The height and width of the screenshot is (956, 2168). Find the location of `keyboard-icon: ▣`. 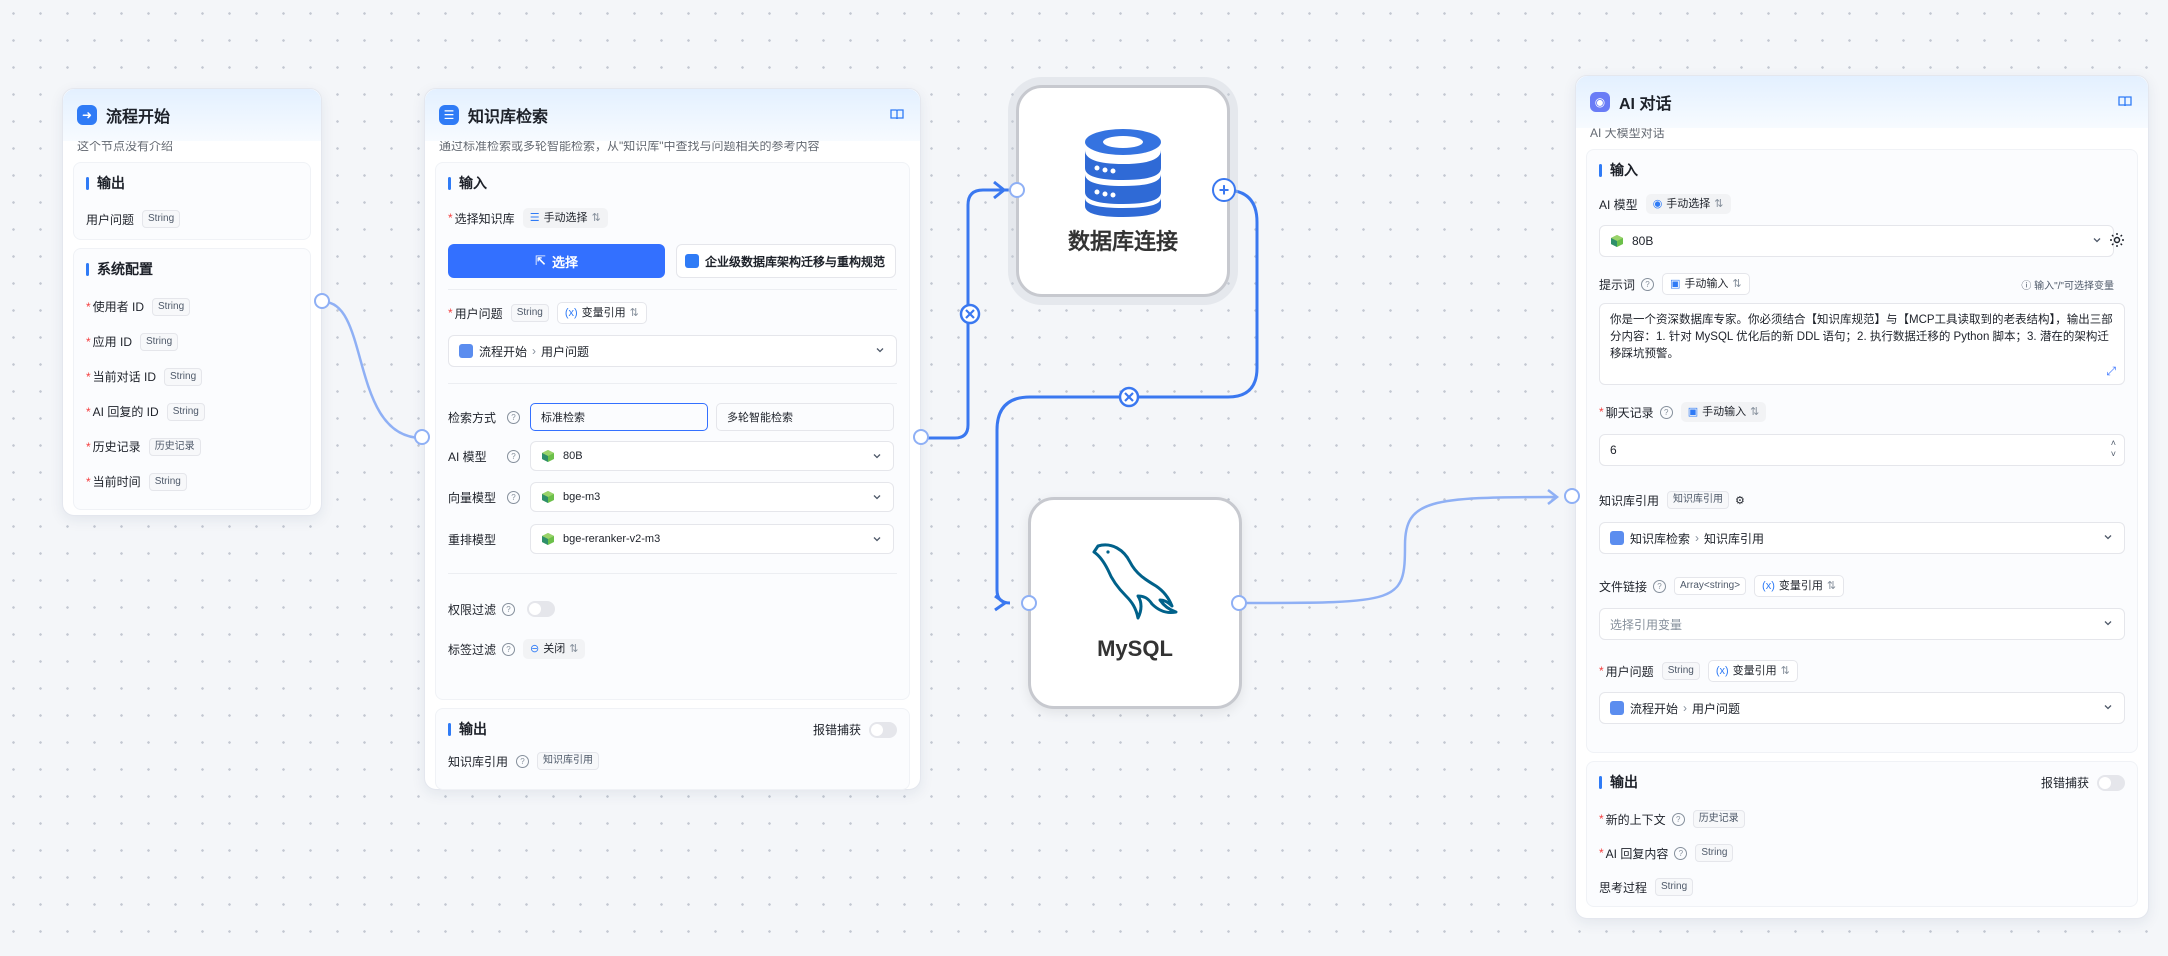

keyboard-icon: ▣ is located at coordinates (1693, 412).